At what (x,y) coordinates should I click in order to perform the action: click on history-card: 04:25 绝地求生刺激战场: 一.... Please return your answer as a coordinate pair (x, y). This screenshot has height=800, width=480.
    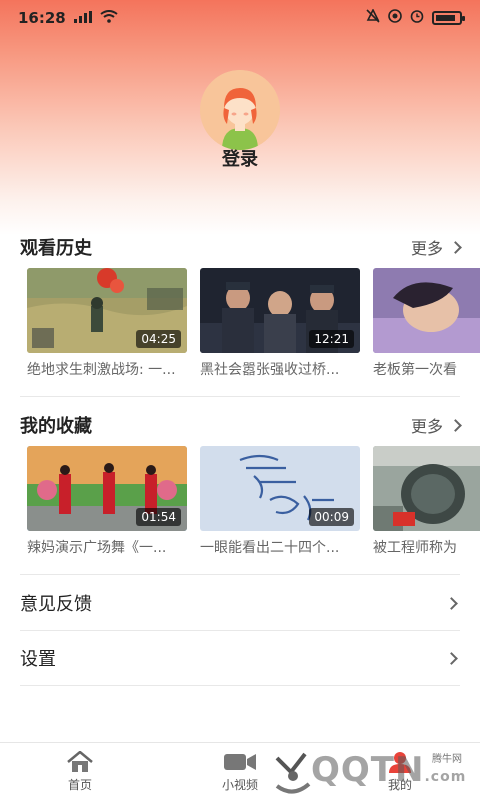
    Looking at the image, I should click on (107, 323).